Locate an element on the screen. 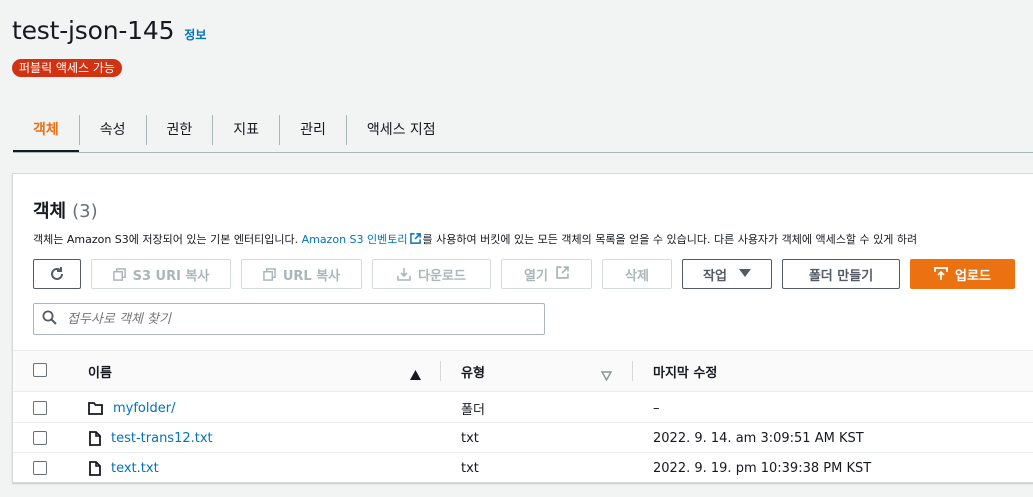  search-icon is located at coordinates (49, 319).